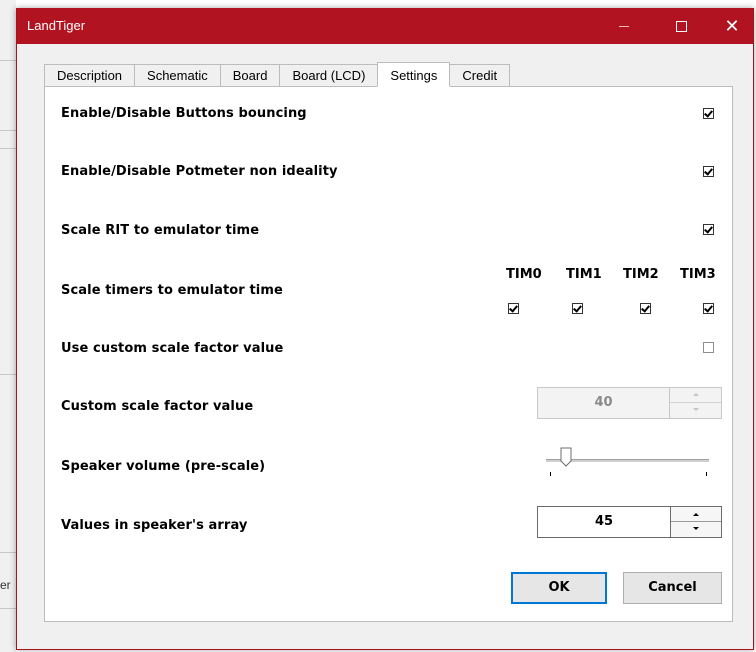 The image size is (756, 652). Describe the element at coordinates (163, 466) in the screenshot. I see `speaker-volume-label: Speaker volume (pre-scale)` at that location.